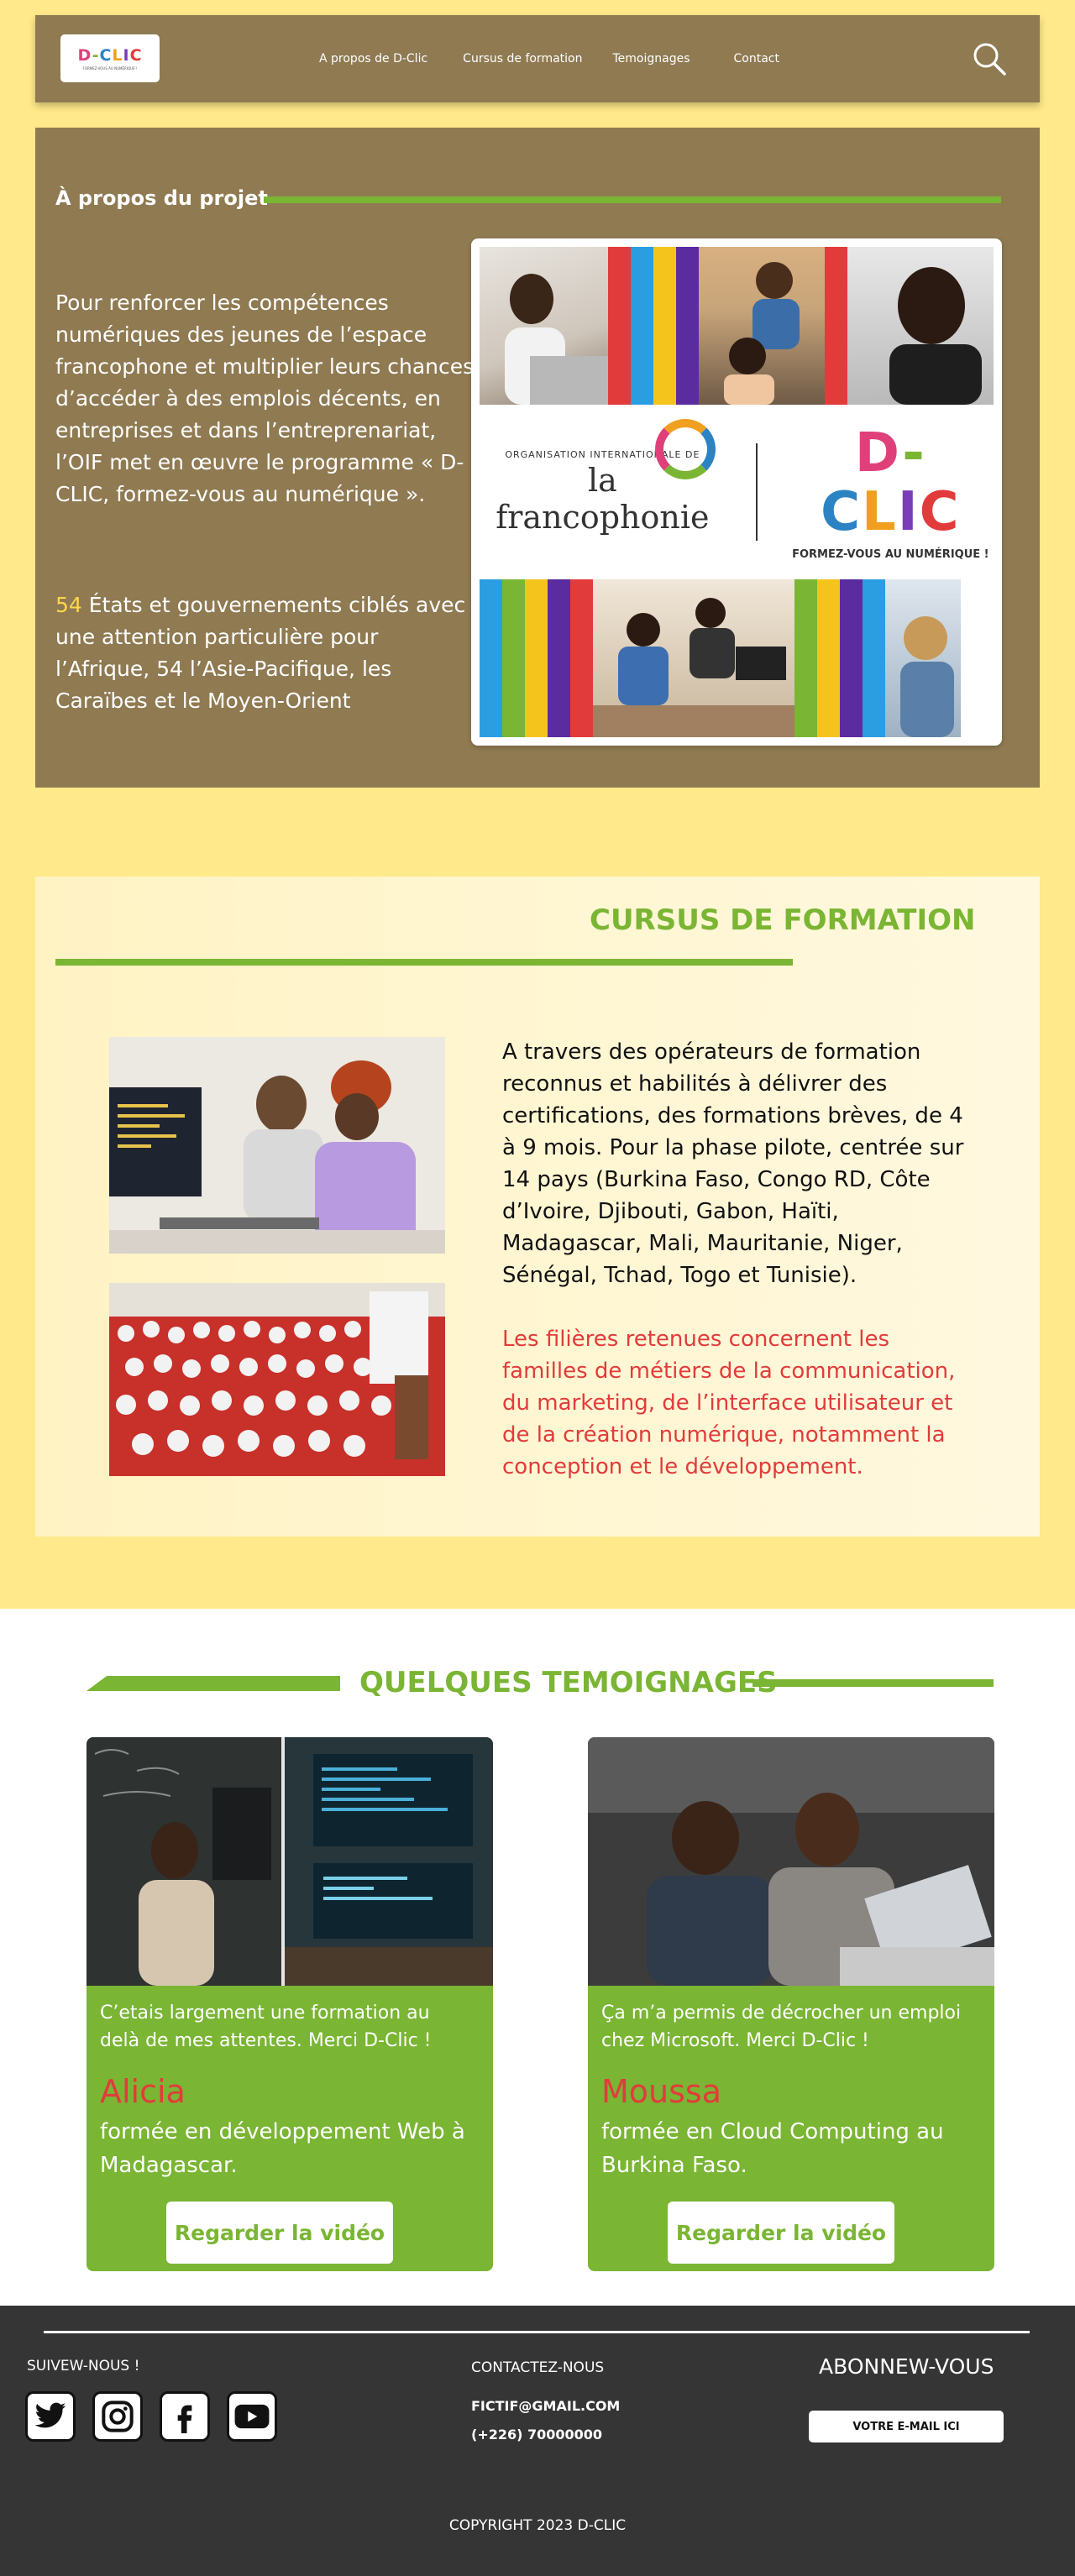 The height and width of the screenshot is (2576, 1075). Describe the element at coordinates (537, 2525) in the screenshot. I see `copyright: COPYRIGHT 2023 D-CLIC` at that location.